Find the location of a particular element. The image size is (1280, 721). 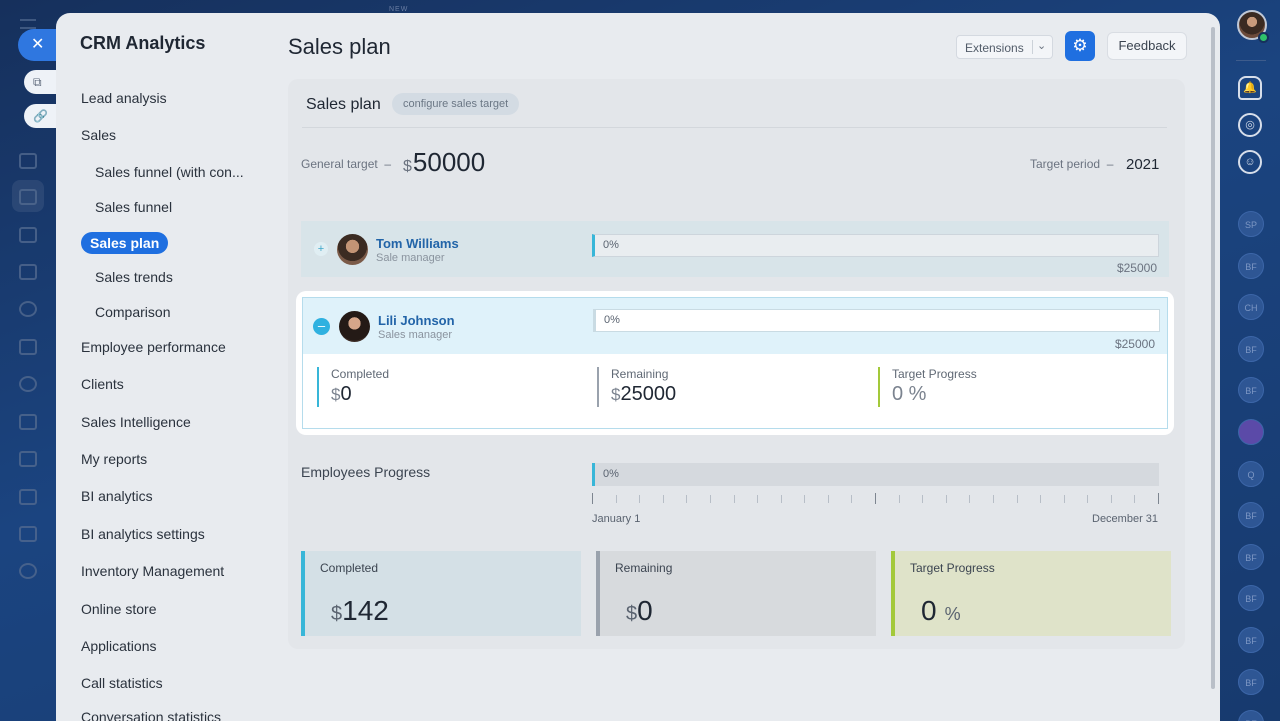

rail-chat-avatar: CH is located at coordinates (1251, 307).